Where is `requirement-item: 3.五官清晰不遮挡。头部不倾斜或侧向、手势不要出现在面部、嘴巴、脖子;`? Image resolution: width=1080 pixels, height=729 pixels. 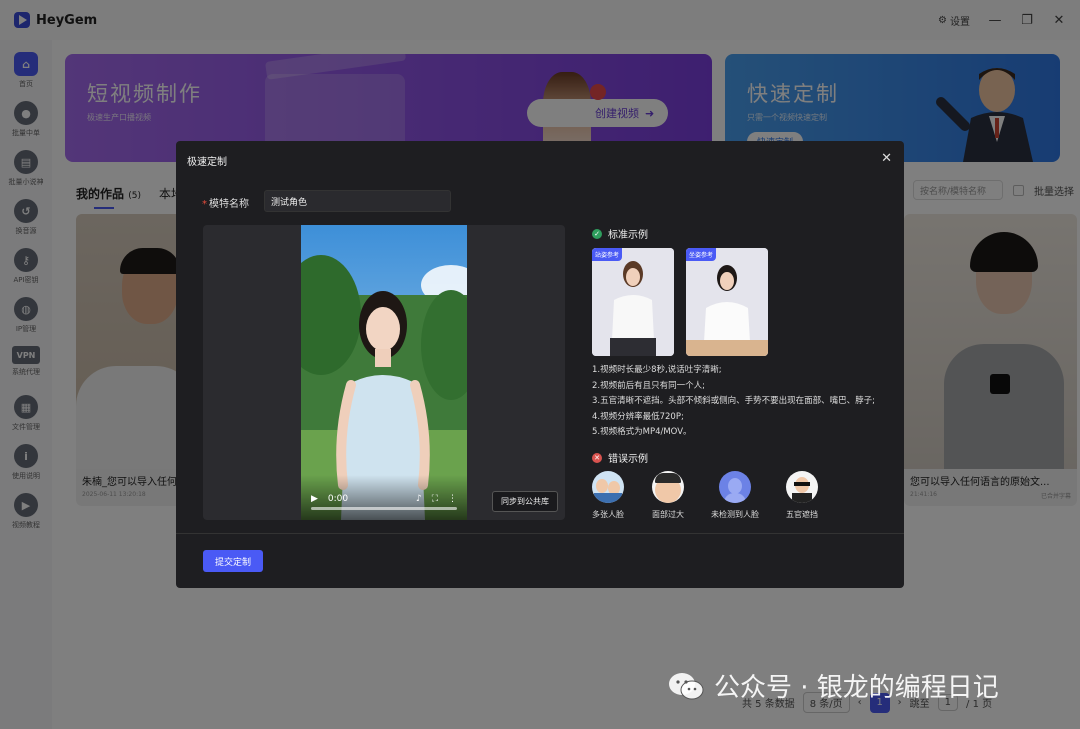
requirement-item: 3.五官清晰不遮挡。头部不倾斜或侧向、手势不要出现在面部、嘴巴、脖子; is located at coordinates (733, 401).